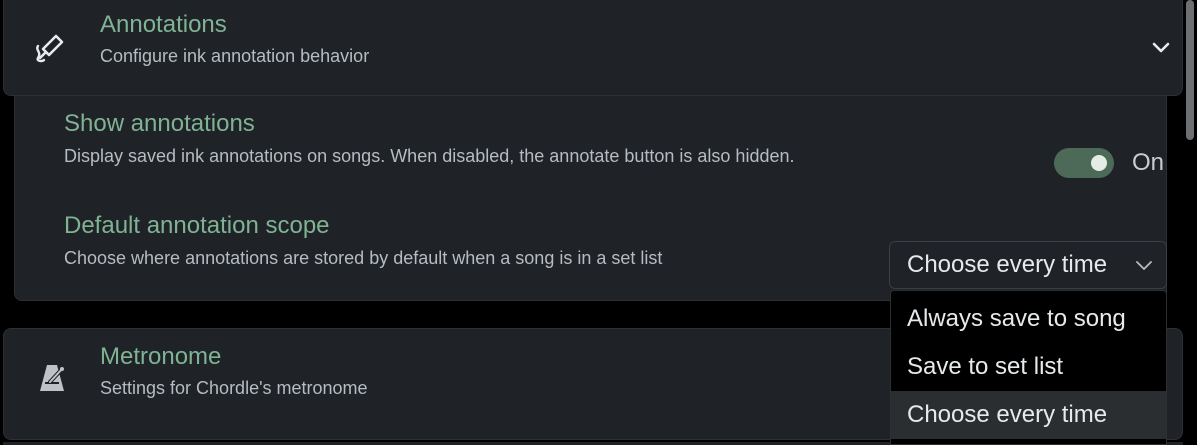 Image resolution: width=1197 pixels, height=445 pixels. I want to click on metronome-subtitle: Settings for Chordle's metronome, so click(234, 388).